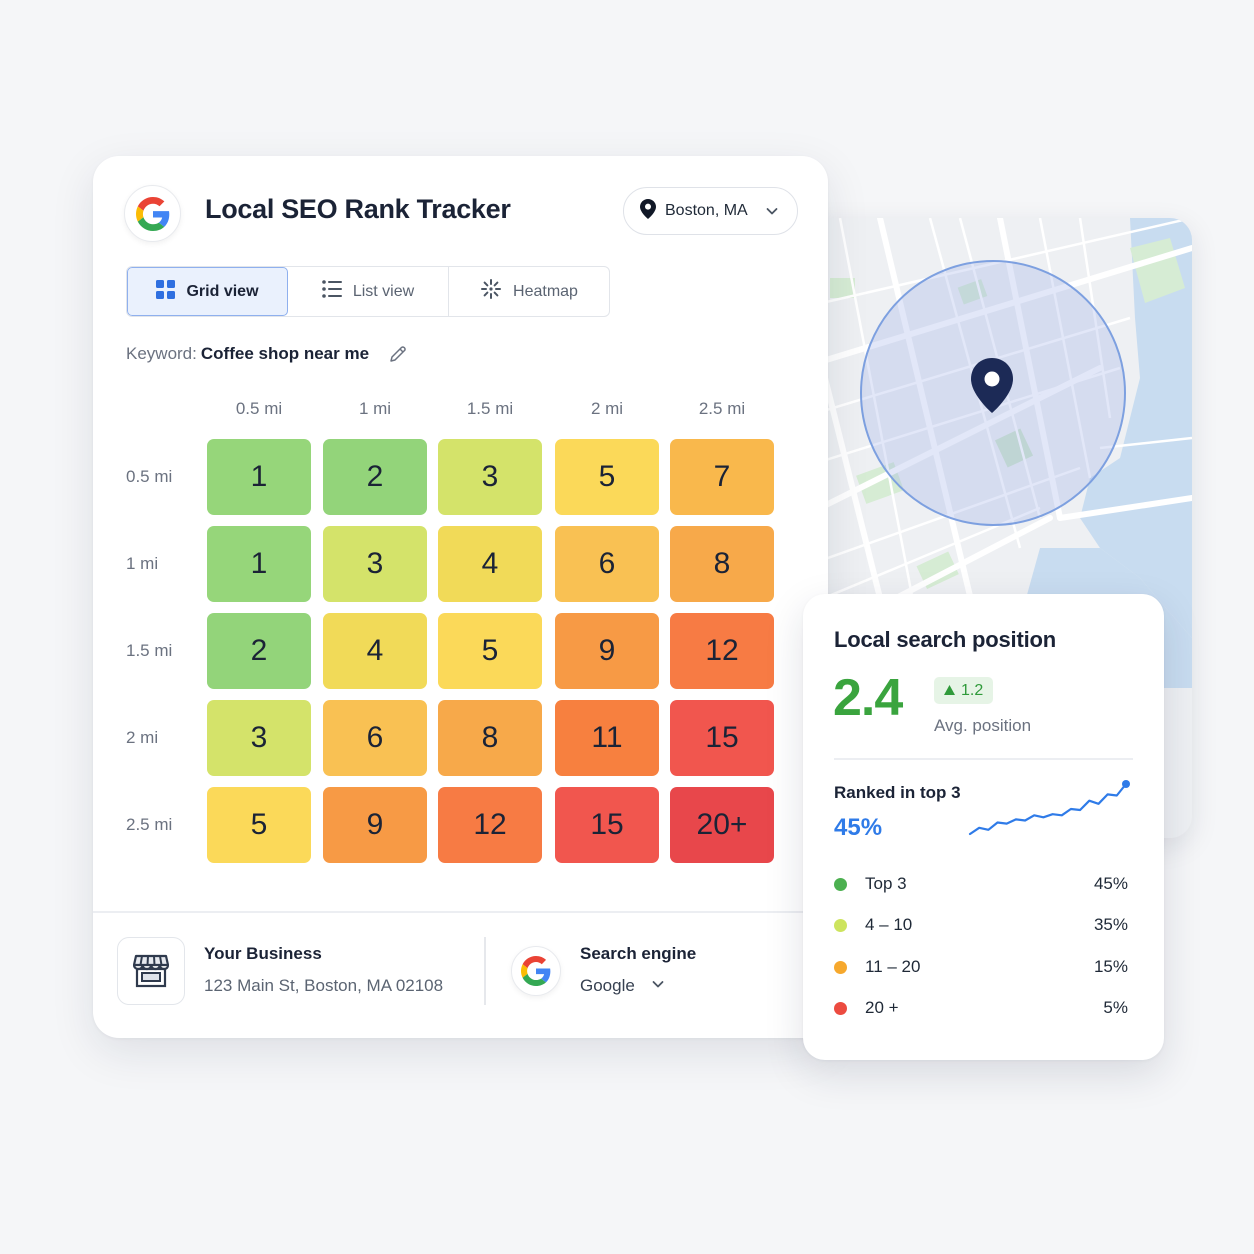 The width and height of the screenshot is (1254, 1254). Describe the element at coordinates (981, 884) in the screenshot. I see `distribution-row: Top 3 45%` at that location.